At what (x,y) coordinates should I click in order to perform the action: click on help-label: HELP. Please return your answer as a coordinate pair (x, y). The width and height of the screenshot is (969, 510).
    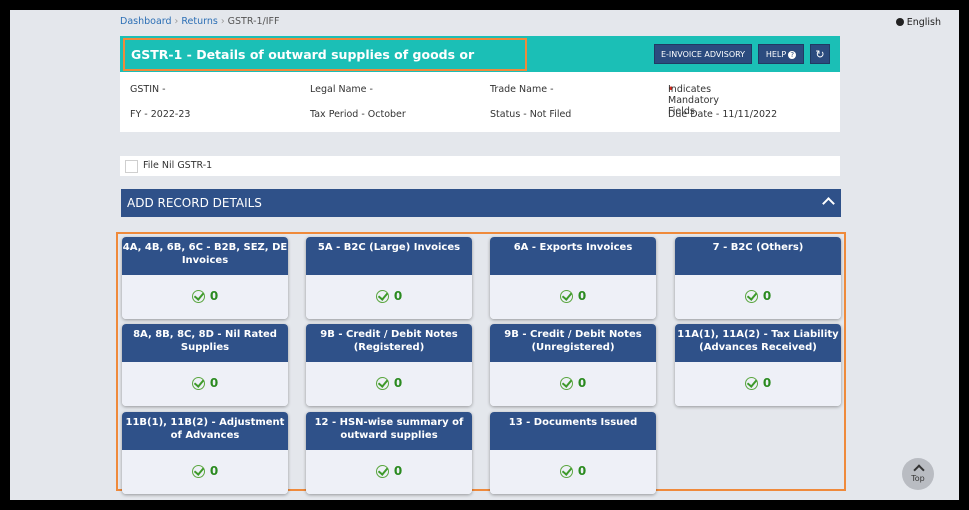
    Looking at the image, I should click on (776, 54).